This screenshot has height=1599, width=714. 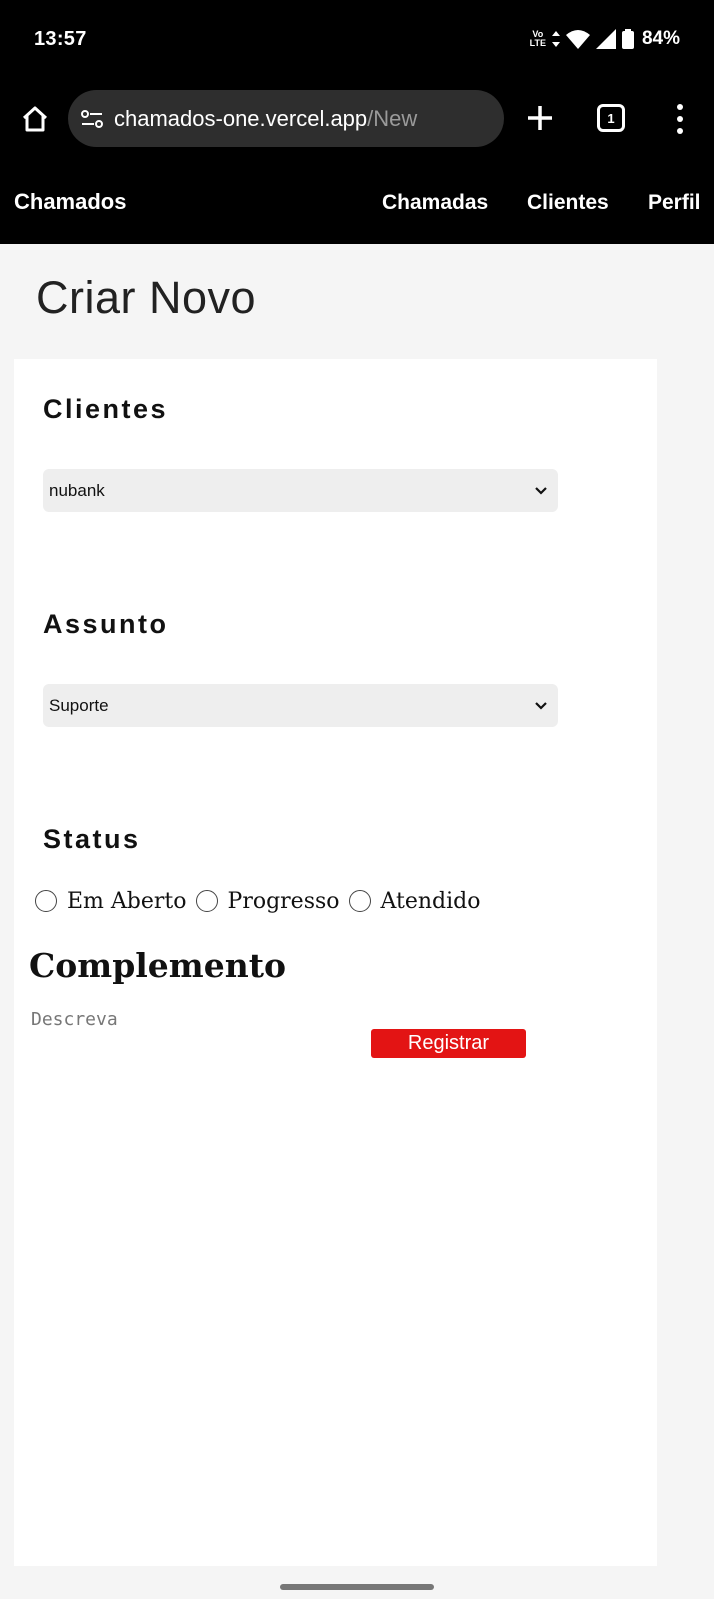 What do you see at coordinates (79, 705) in the screenshot?
I see `assunto-selected-value: Suporte` at bounding box center [79, 705].